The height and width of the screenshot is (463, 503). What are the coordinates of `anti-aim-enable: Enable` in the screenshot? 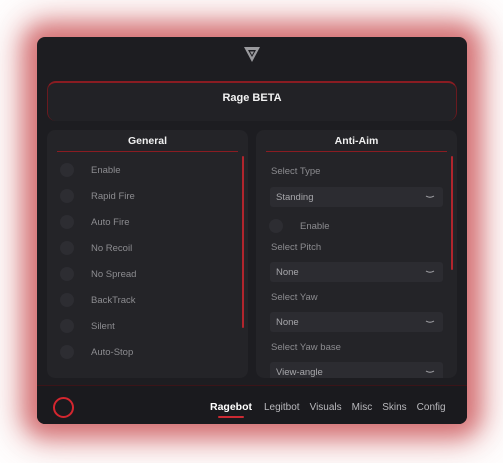 It's located at (299, 226).